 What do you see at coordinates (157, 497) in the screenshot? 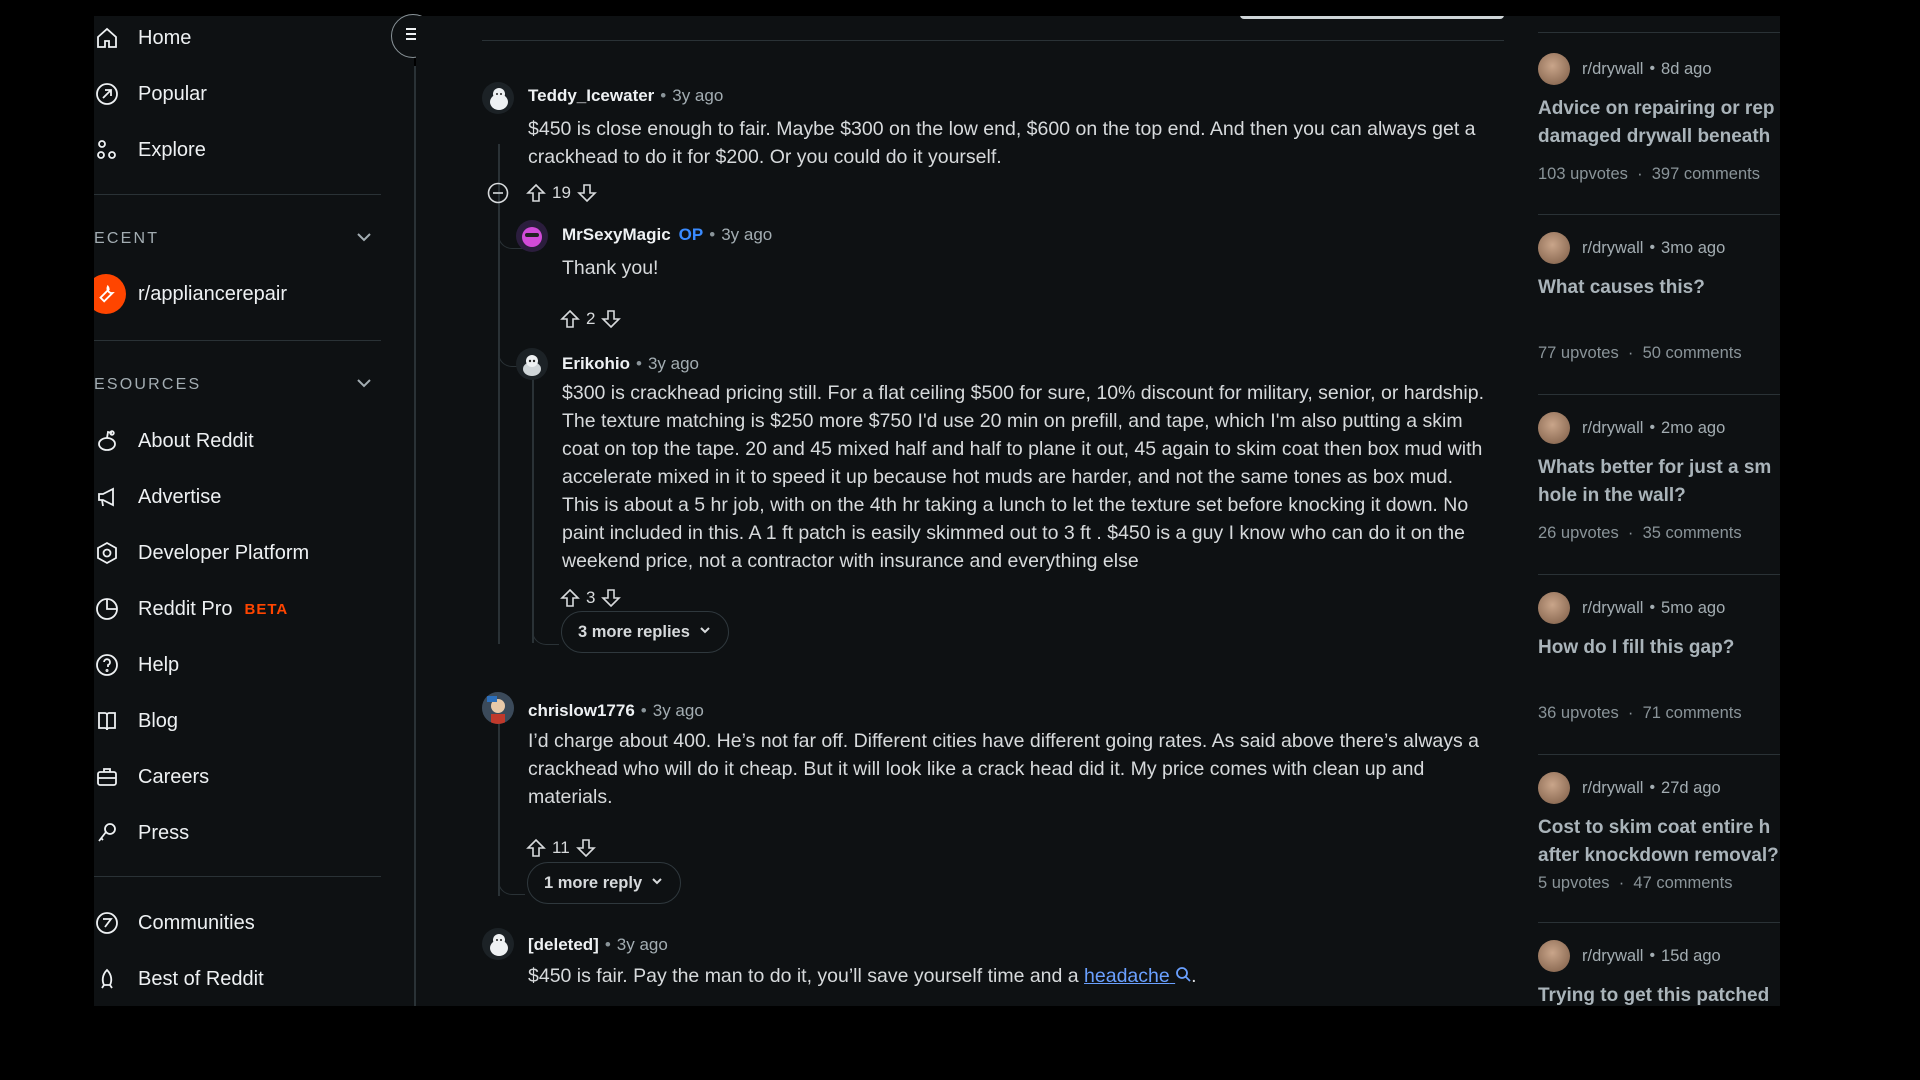
I see `resource-advertise: Advertise` at bounding box center [157, 497].